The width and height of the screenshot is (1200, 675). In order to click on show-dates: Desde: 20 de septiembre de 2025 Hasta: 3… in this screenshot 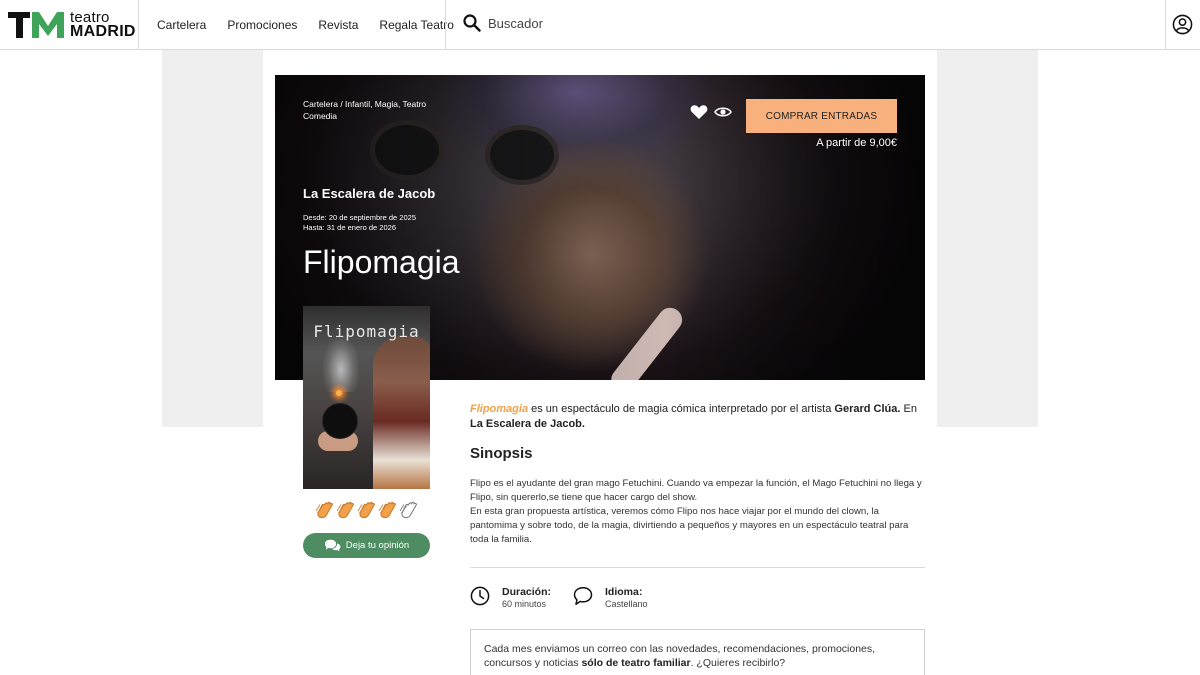, I will do `click(359, 223)`.